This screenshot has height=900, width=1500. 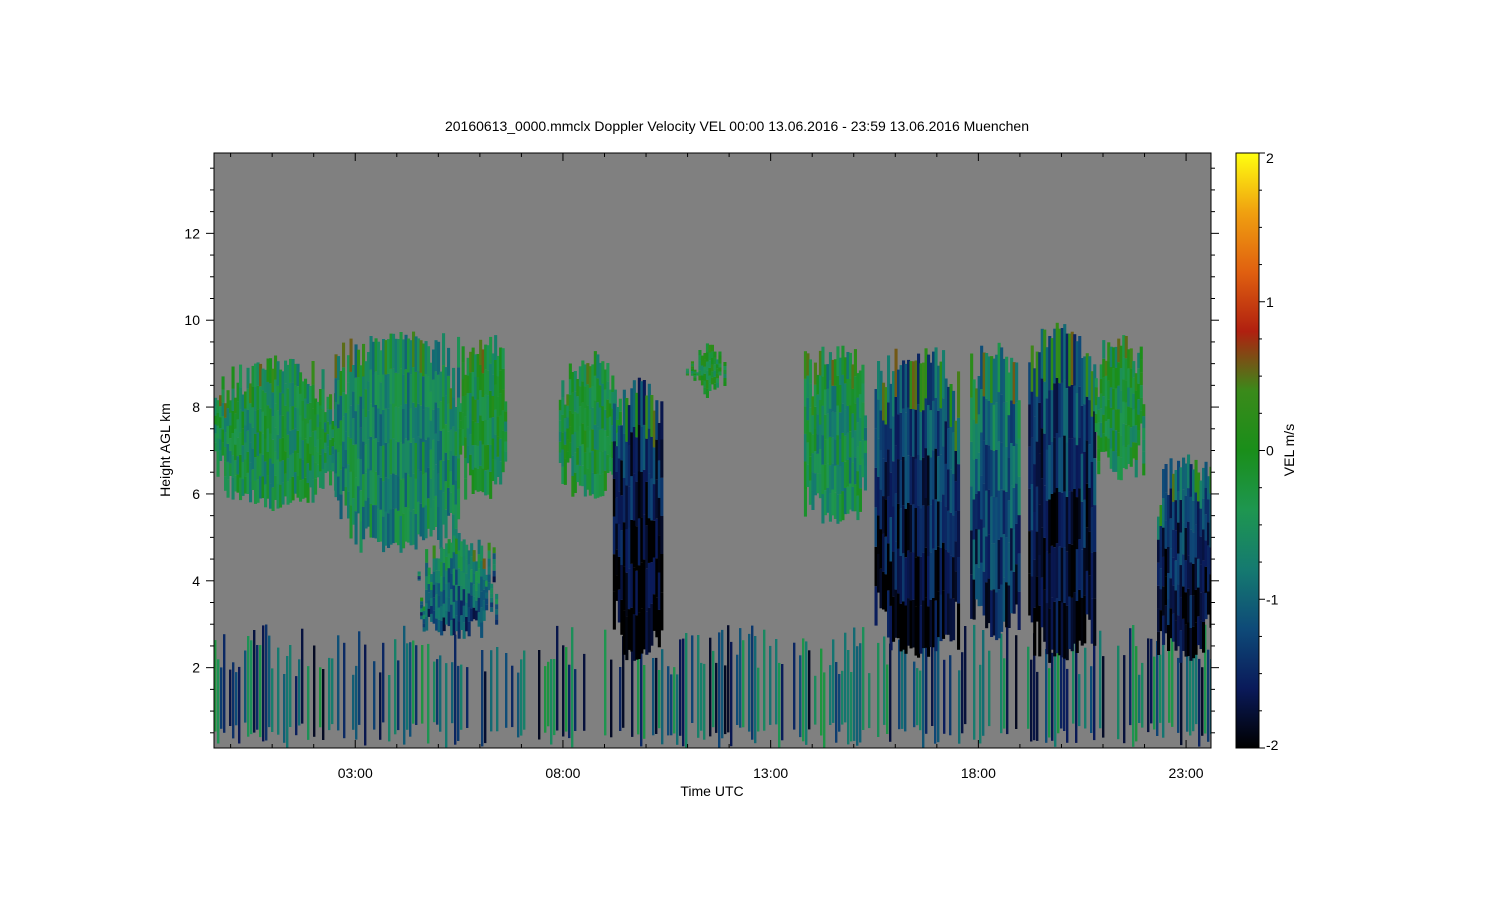 What do you see at coordinates (196, 668) in the screenshot?
I see `y-tick-label: 2` at bounding box center [196, 668].